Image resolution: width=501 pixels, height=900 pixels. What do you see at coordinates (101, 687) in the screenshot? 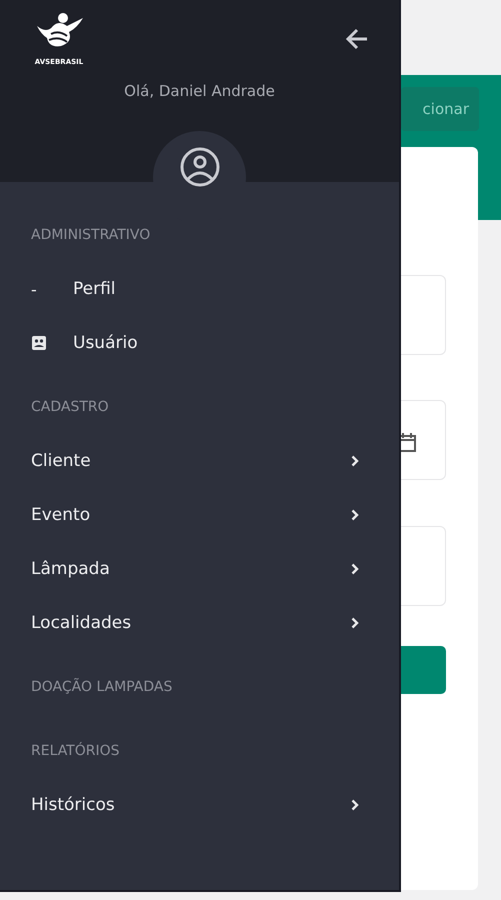
I see `section-title: DOAÇÃO LAMPADAS` at bounding box center [101, 687].